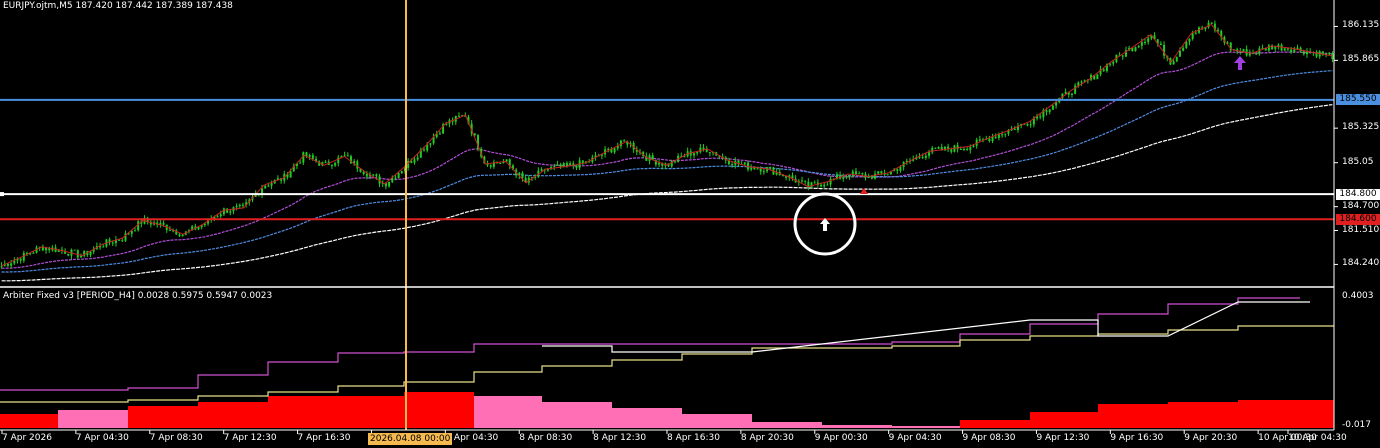  I want to click on time-tick-label: 8 Apr 04:30, so click(472, 438).